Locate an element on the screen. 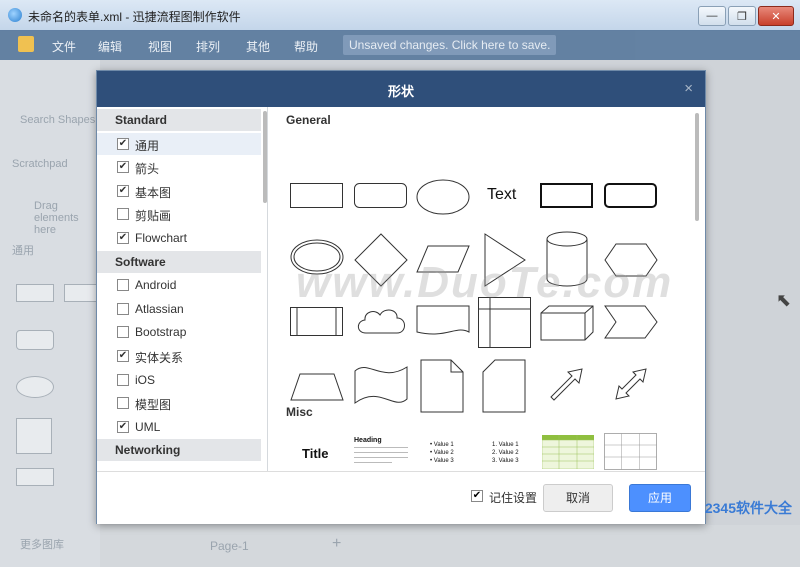 This screenshot has height=567, width=800. category-group-software: Software is located at coordinates (179, 261).